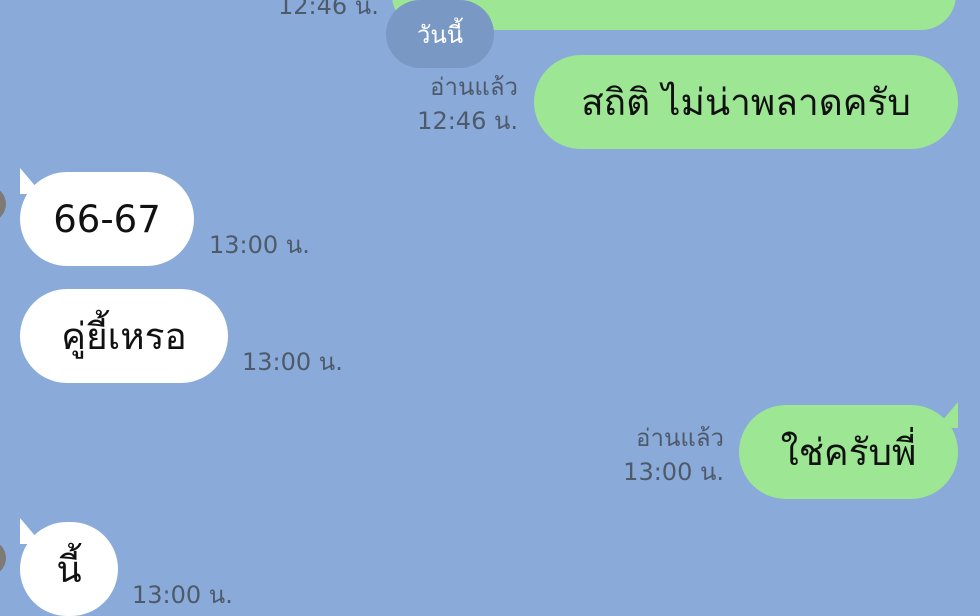  I want to click on read-status: อ่านแล้ว 12:46 น., so click(467, 104).